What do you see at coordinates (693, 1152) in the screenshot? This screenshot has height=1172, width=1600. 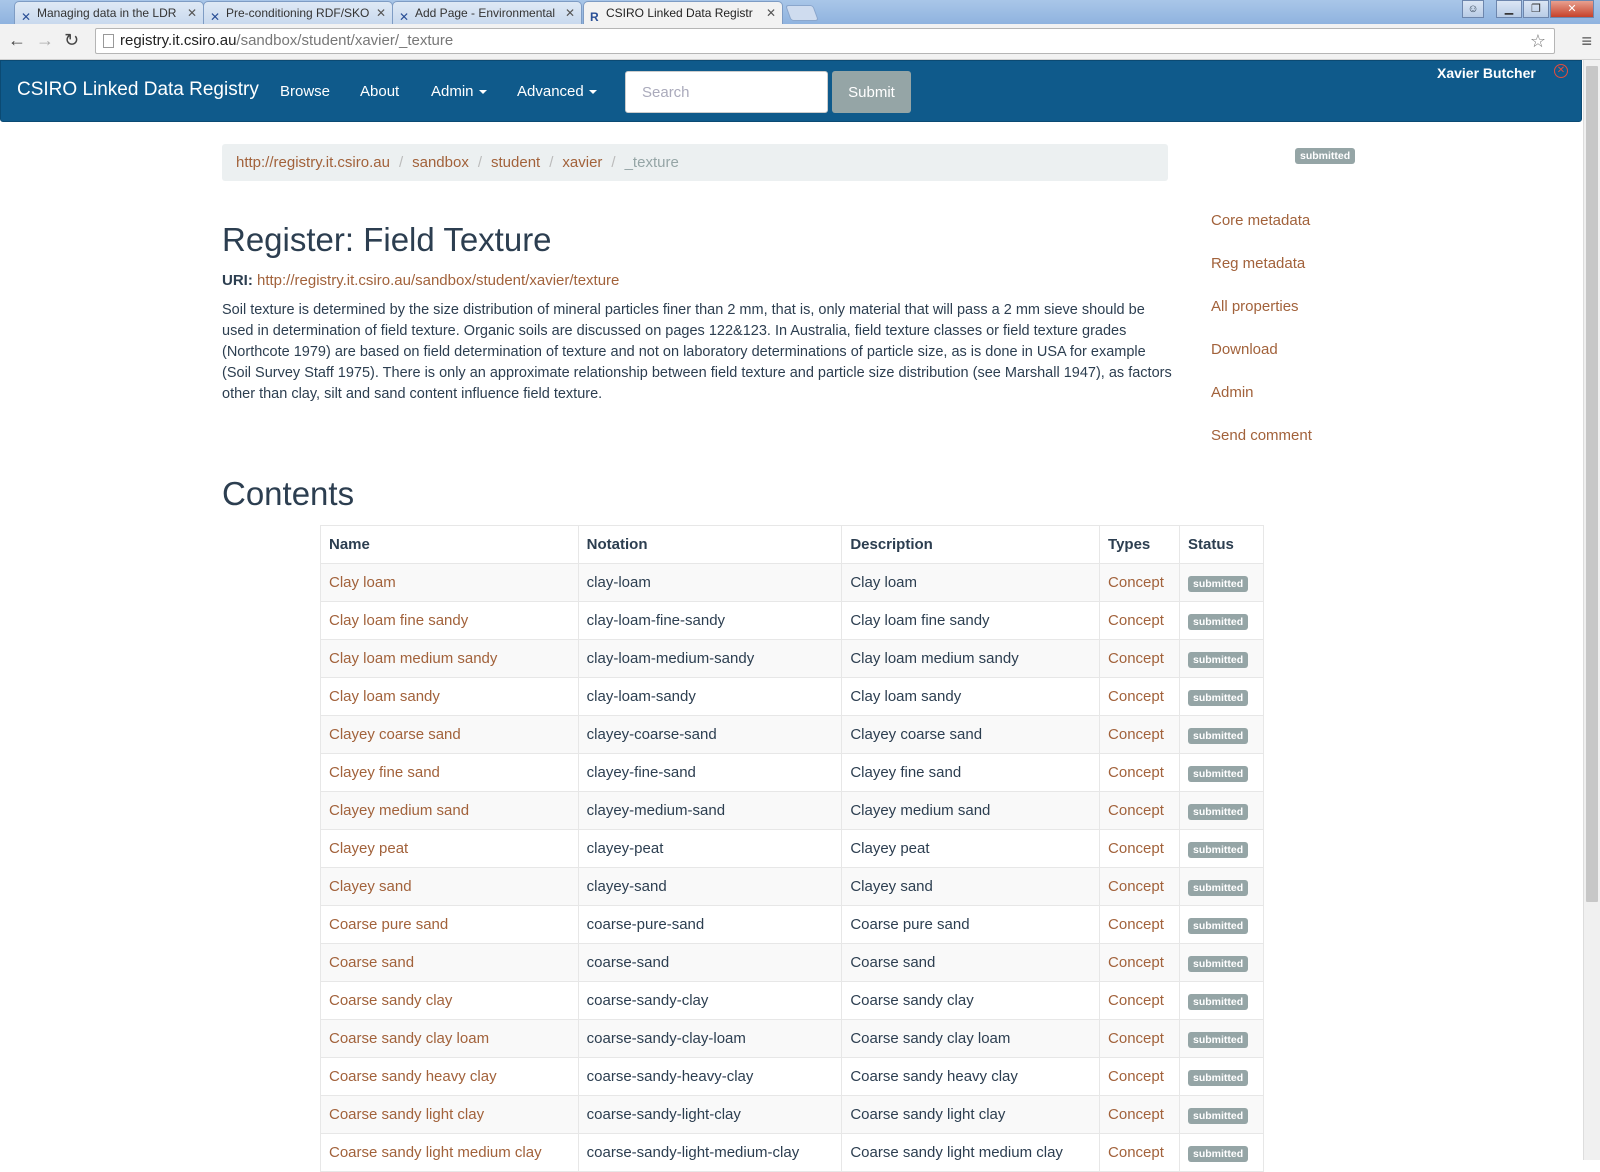 I see `row-notation: coarse-sandy-light-medium-clay` at bounding box center [693, 1152].